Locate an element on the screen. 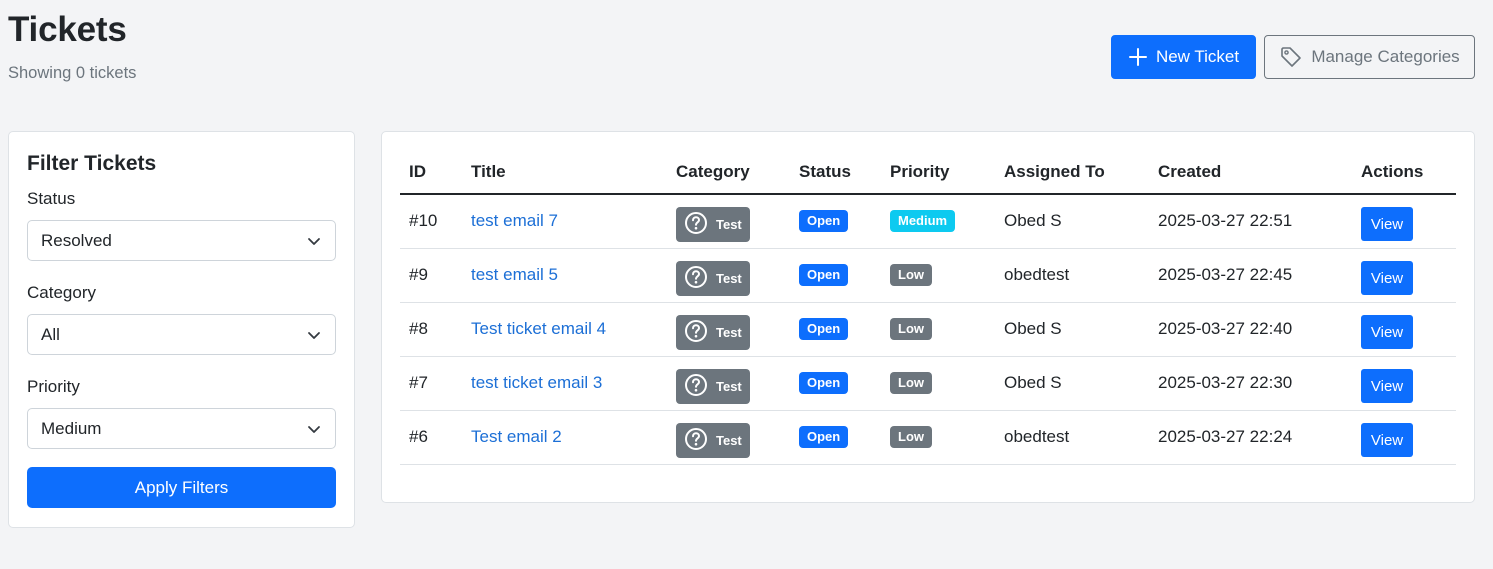  category-filter-label: Category is located at coordinates (61, 292).